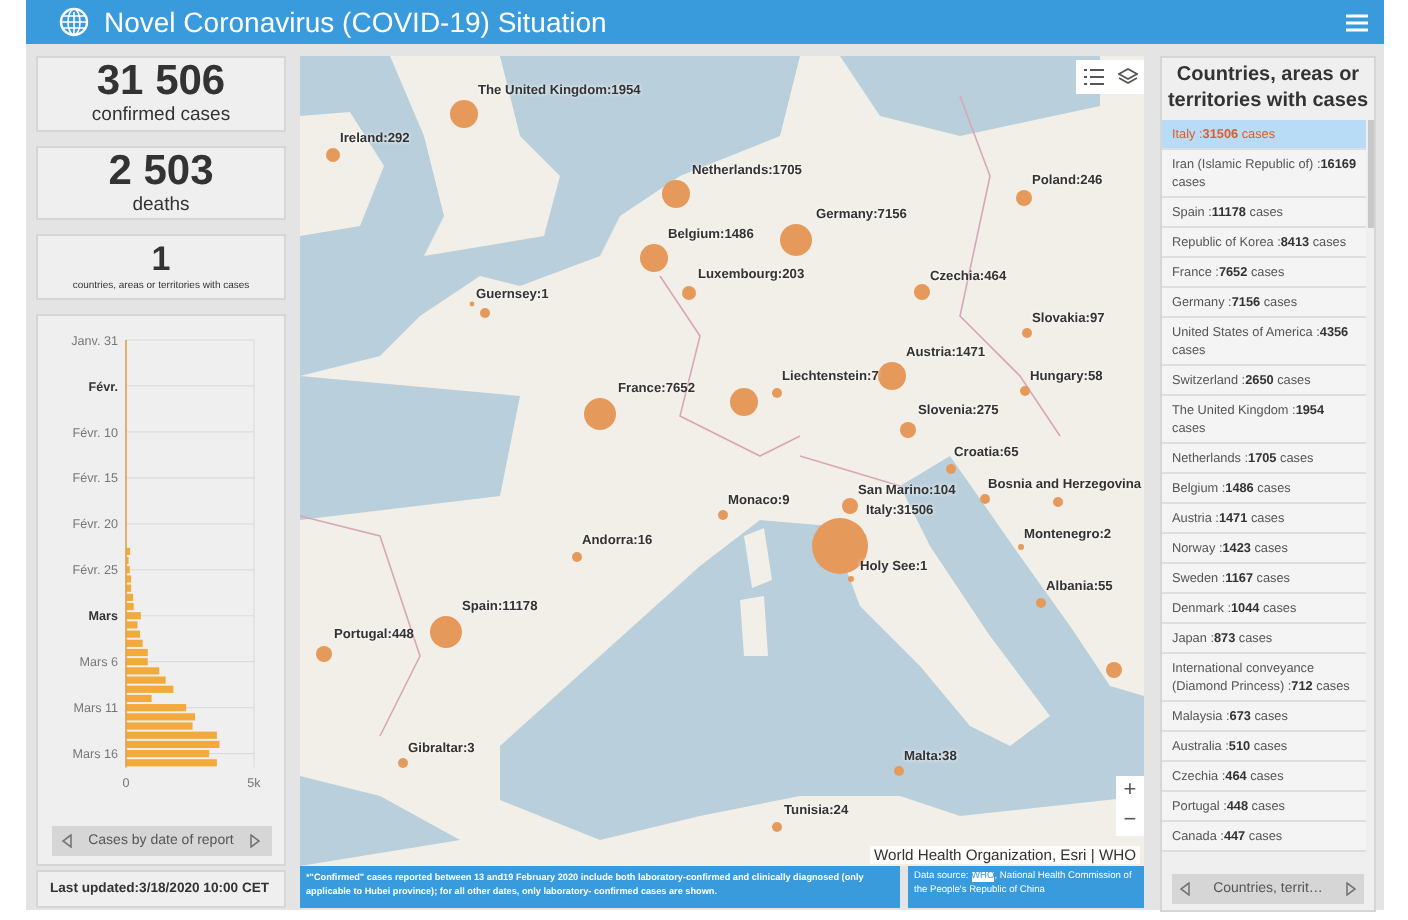 This screenshot has height=920, width=1408. Describe the element at coordinates (161, 116) in the screenshot. I see `stat-label: confirmed cases` at that location.